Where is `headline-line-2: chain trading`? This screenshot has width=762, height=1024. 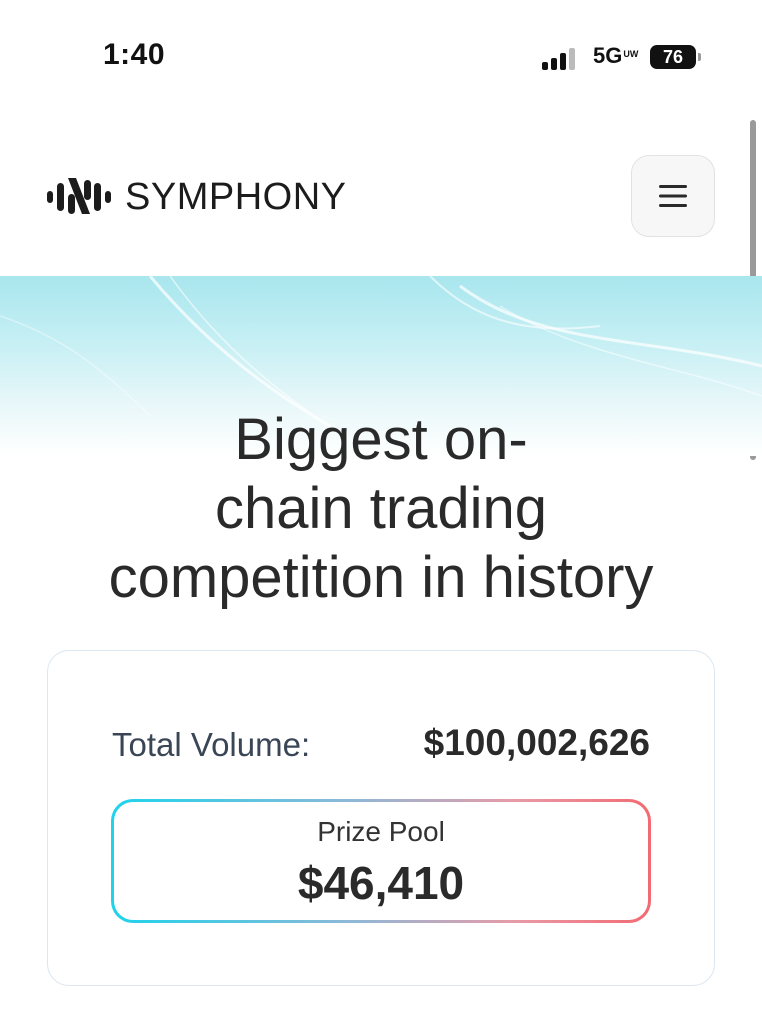 headline-line-2: chain trading is located at coordinates (381, 508).